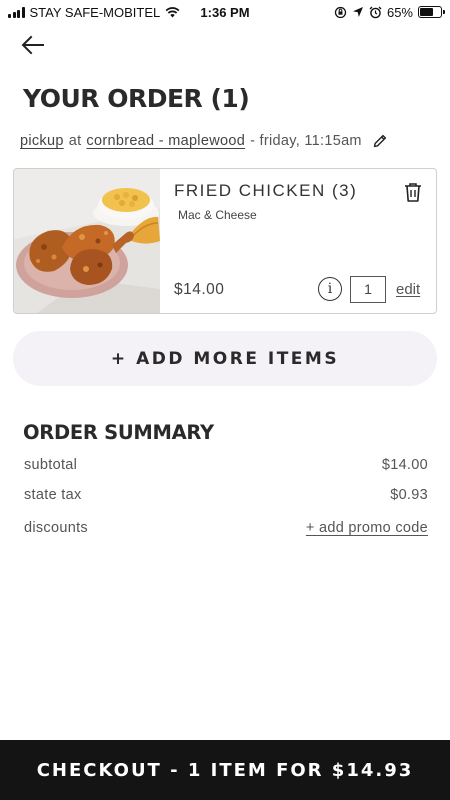 The height and width of the screenshot is (800, 450). Describe the element at coordinates (225, 358) in the screenshot. I see `add-more-items-button: + ADD MORE ITEMS` at that location.